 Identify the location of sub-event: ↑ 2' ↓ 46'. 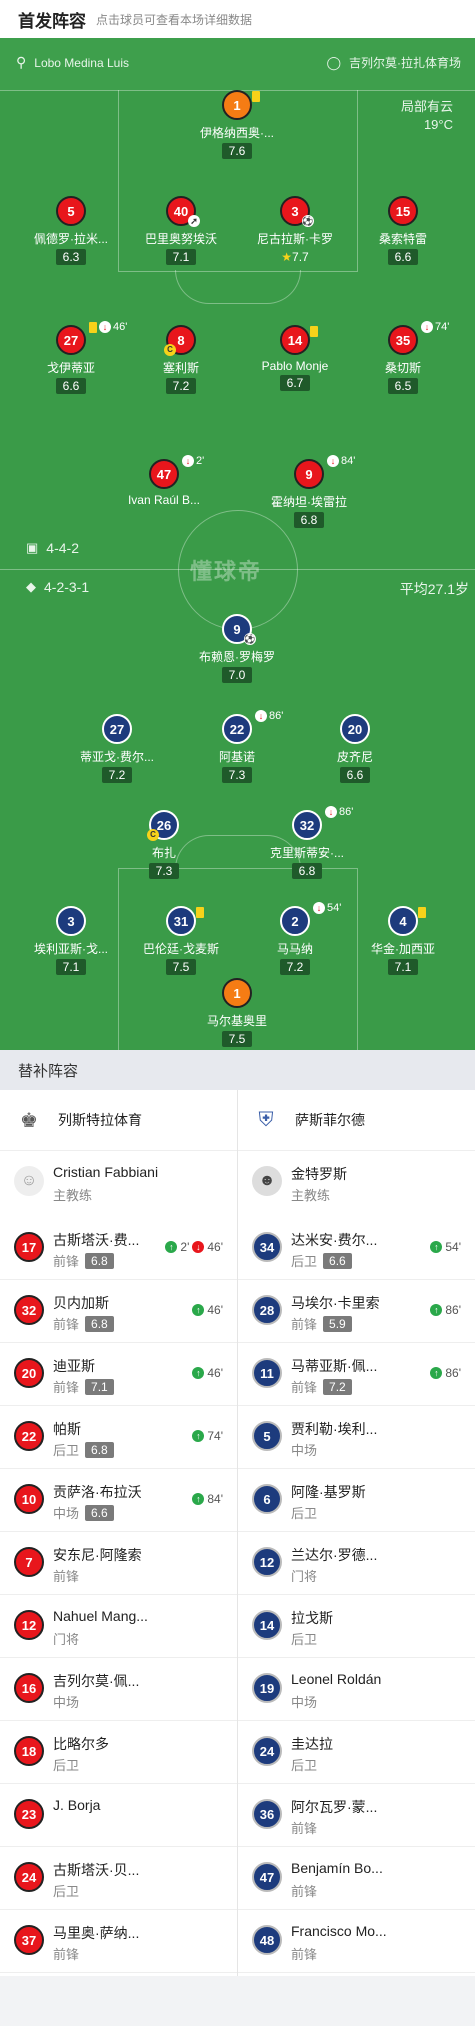
(194, 1247).